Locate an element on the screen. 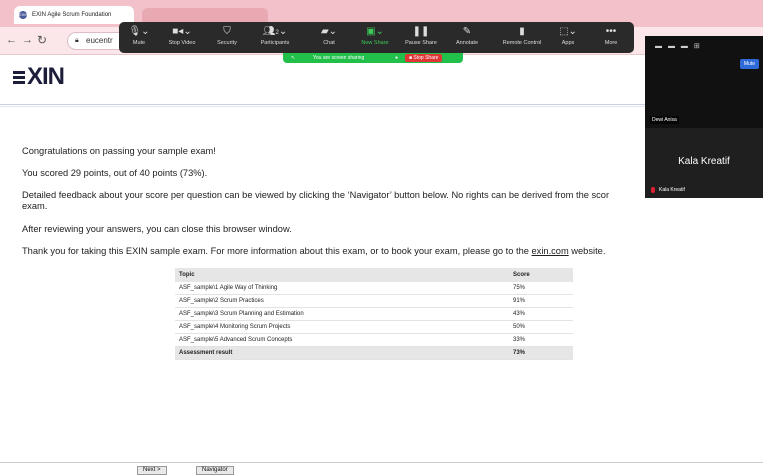  score-column-header: Score is located at coordinates (541, 275).